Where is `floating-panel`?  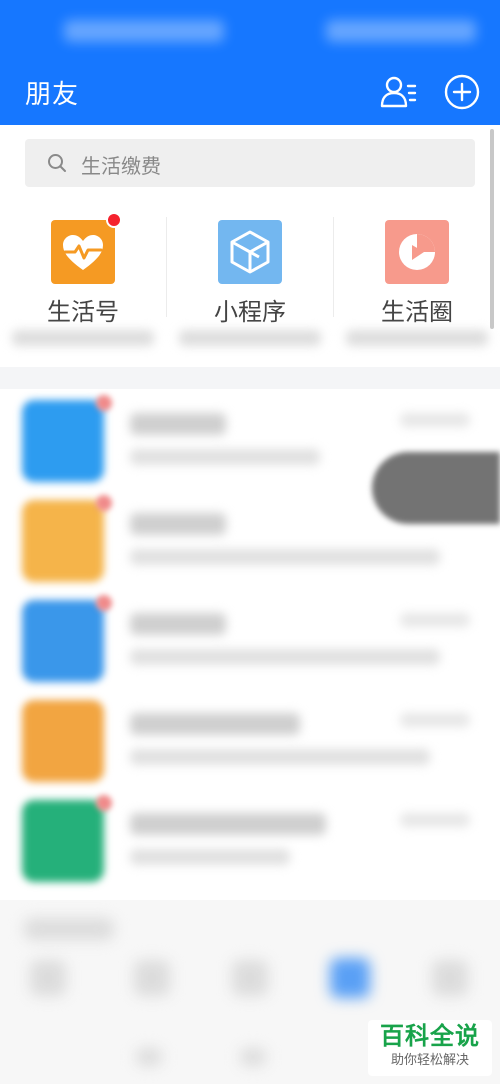 floating-panel is located at coordinates (436, 488).